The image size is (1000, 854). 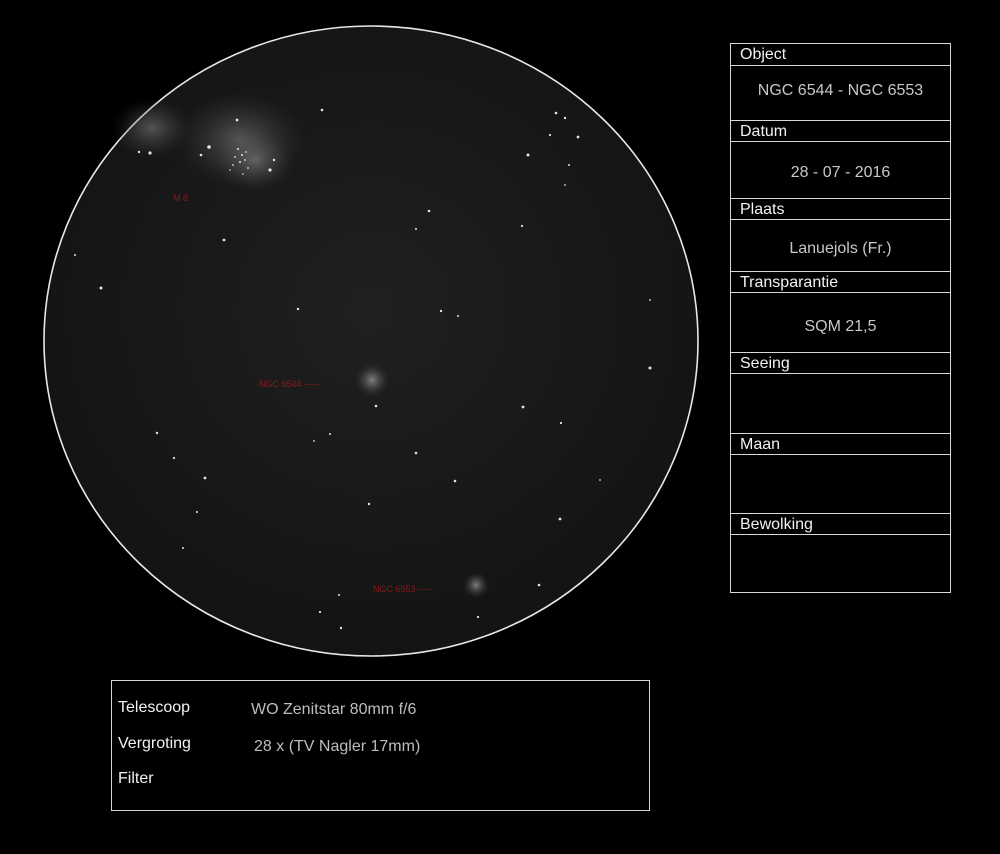 What do you see at coordinates (840, 282) in the screenshot?
I see `transparency-label: Transparantie` at bounding box center [840, 282].